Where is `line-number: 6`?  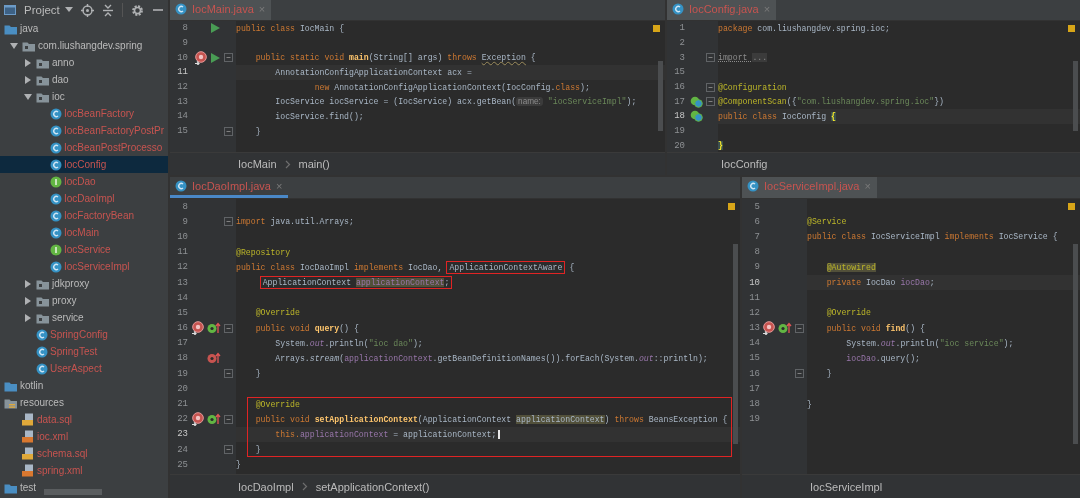 line-number: 6 is located at coordinates (756, 221).